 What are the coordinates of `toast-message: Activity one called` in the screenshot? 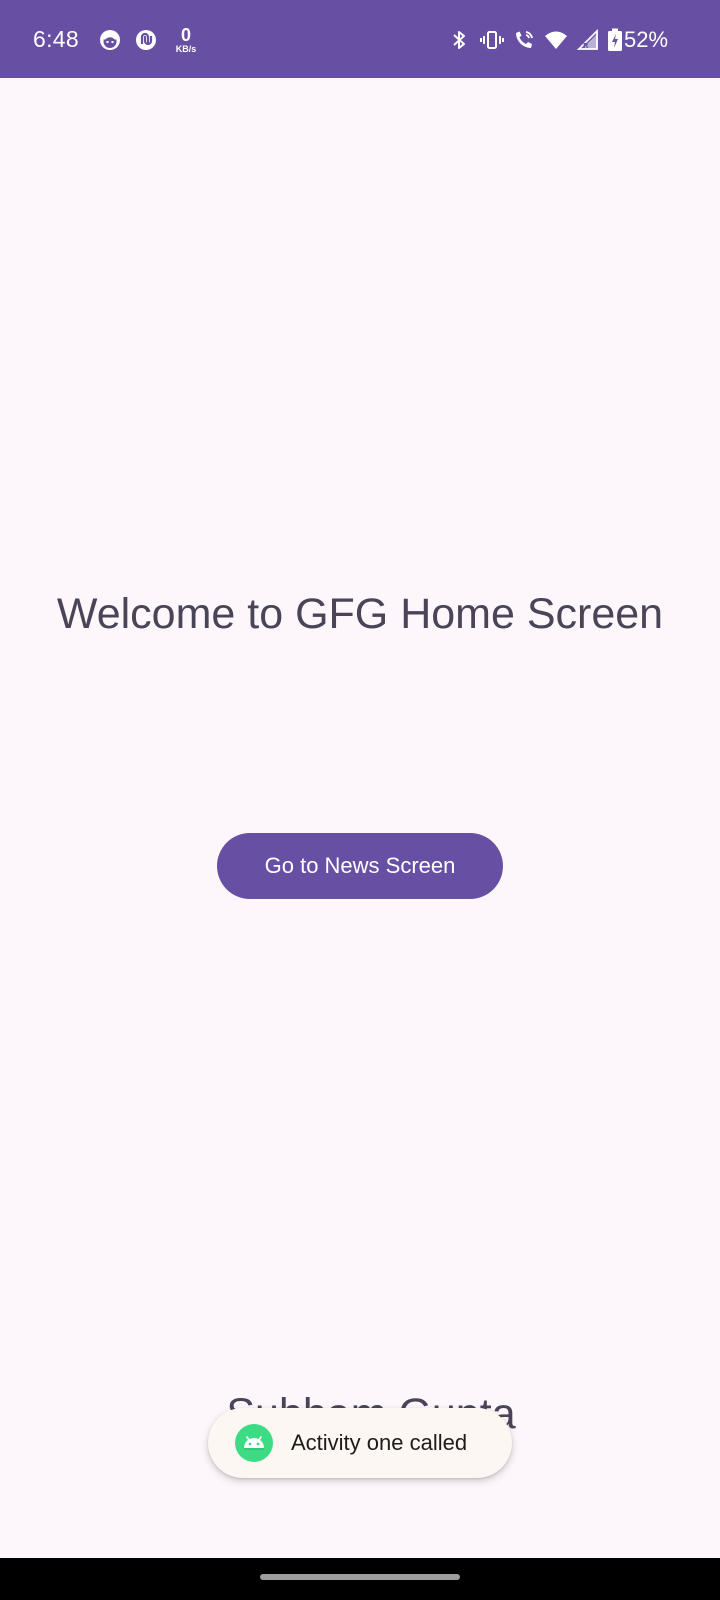 It's located at (360, 1443).